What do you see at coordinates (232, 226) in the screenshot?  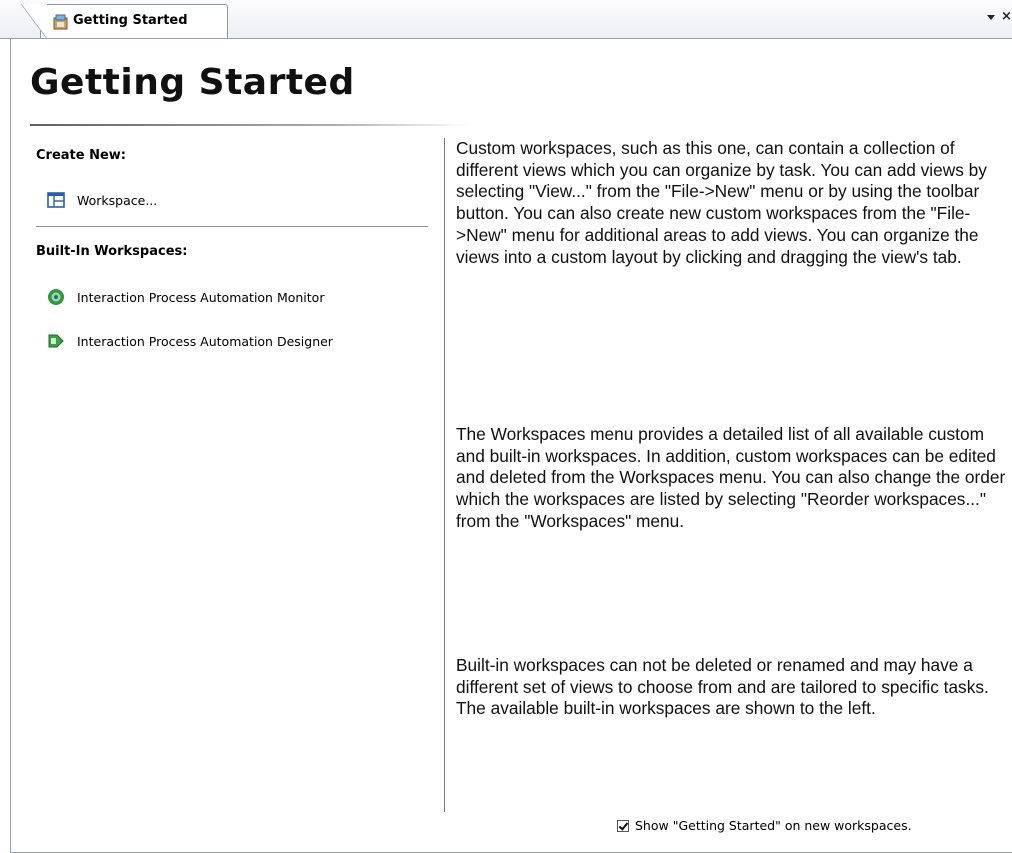 I see `section-divider` at bounding box center [232, 226].